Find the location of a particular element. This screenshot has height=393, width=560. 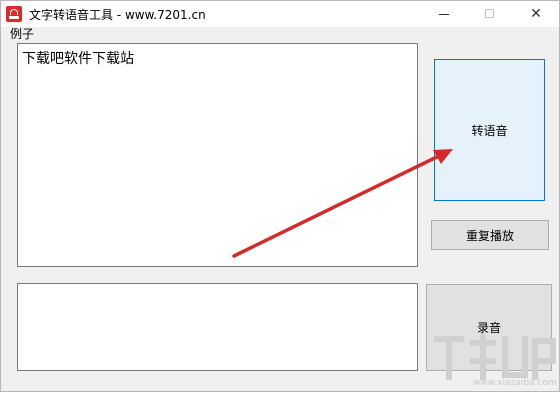

convert-to-speech-button: 转语音 is located at coordinates (489, 130).